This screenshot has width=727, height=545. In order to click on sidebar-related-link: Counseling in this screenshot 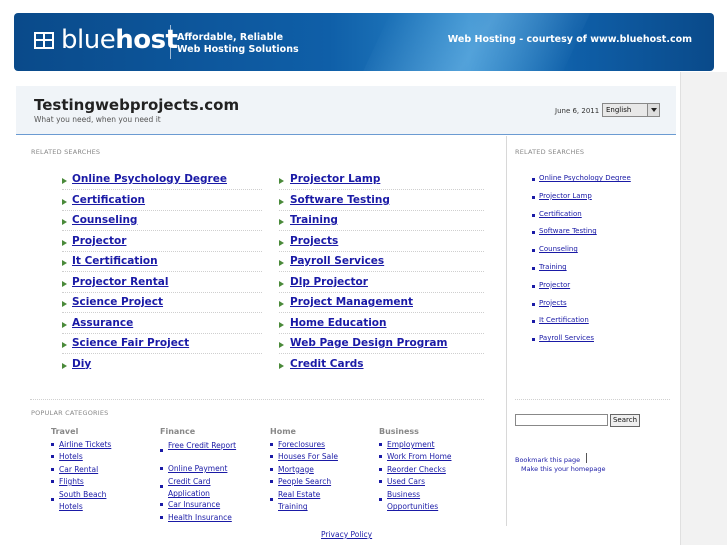, I will do `click(558, 249)`.